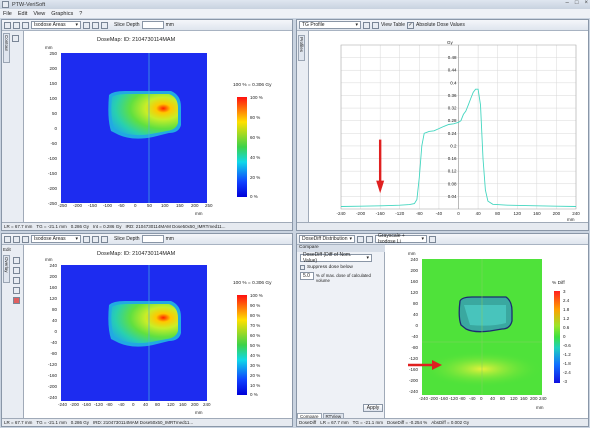  Describe the element at coordinates (207, 404) in the screenshot. I see `x-tick: 240` at that location.